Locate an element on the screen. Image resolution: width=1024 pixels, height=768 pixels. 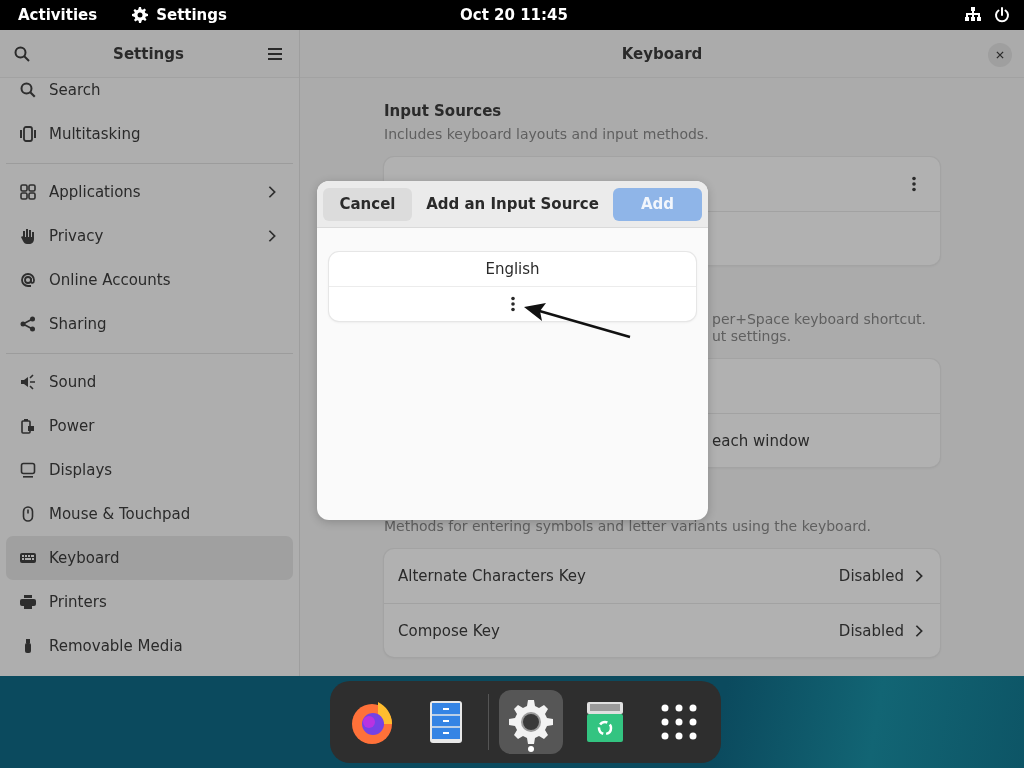
sidebar-title: Settings is located at coordinates (148, 53).